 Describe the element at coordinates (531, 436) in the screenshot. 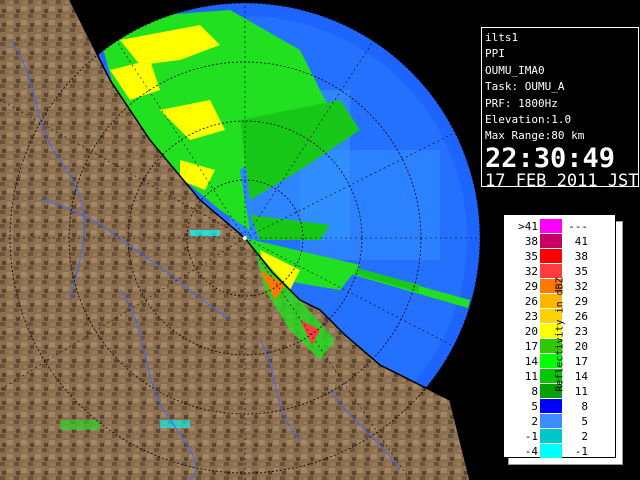

I see `legend-low-value: -1` at that location.